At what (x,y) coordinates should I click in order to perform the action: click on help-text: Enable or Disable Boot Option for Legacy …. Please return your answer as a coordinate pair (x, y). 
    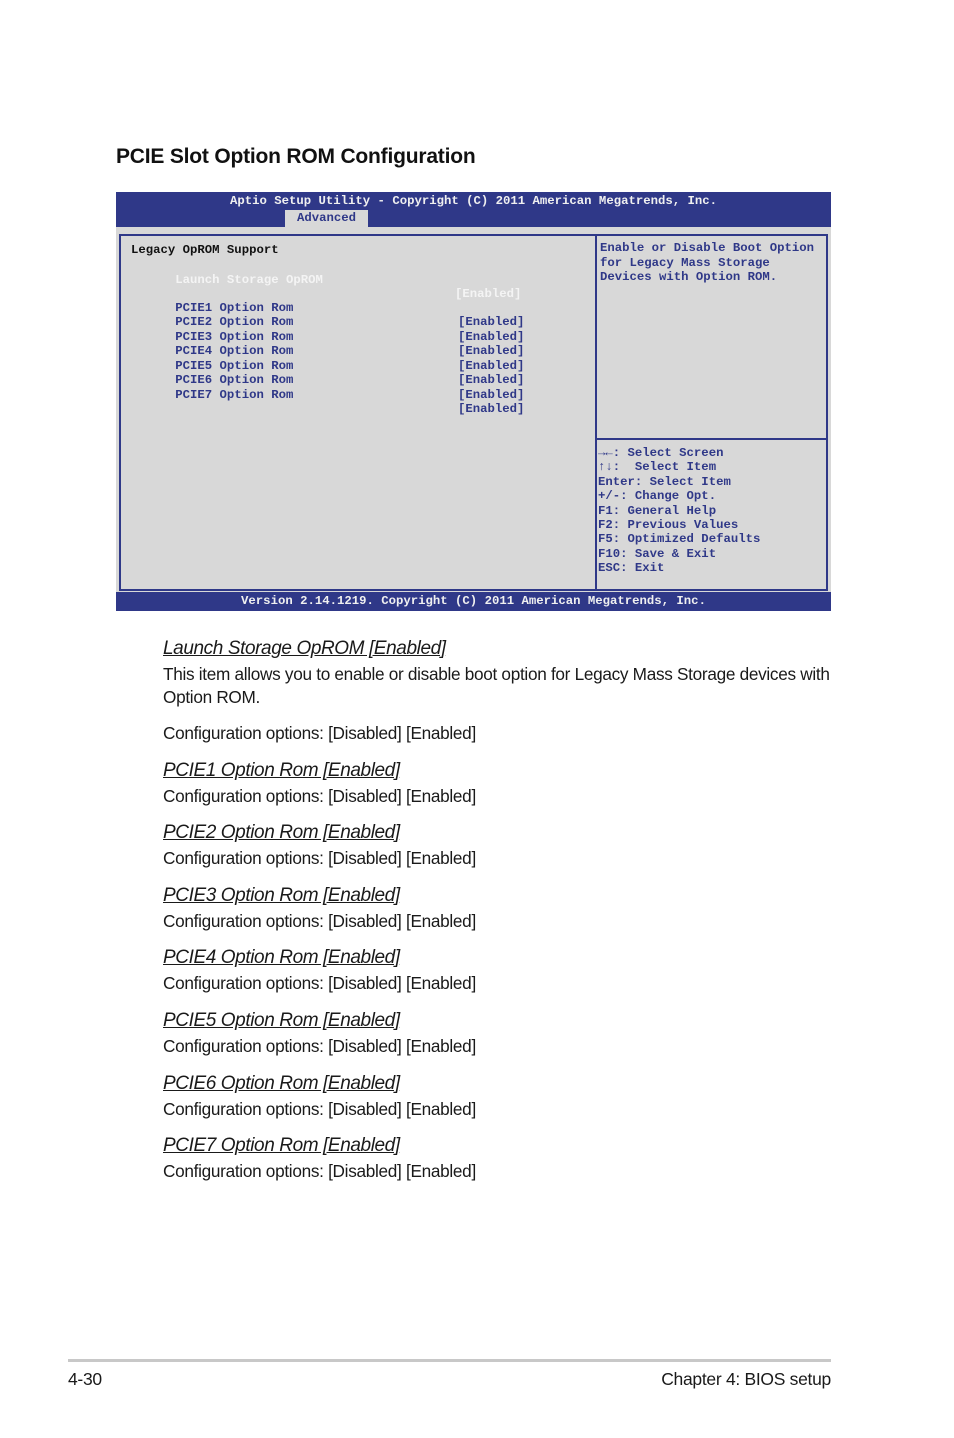
    Looking at the image, I should click on (707, 263).